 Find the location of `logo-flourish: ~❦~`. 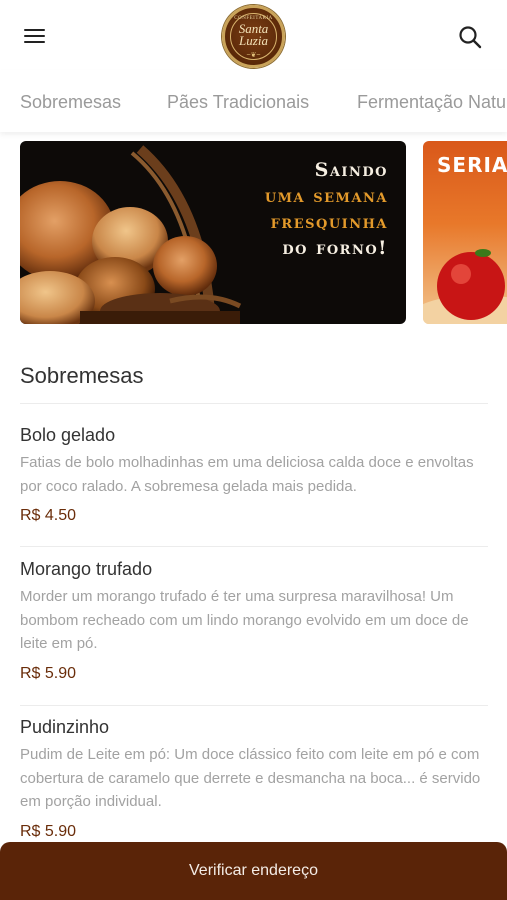

logo-flourish: ~❦~ is located at coordinates (253, 55).